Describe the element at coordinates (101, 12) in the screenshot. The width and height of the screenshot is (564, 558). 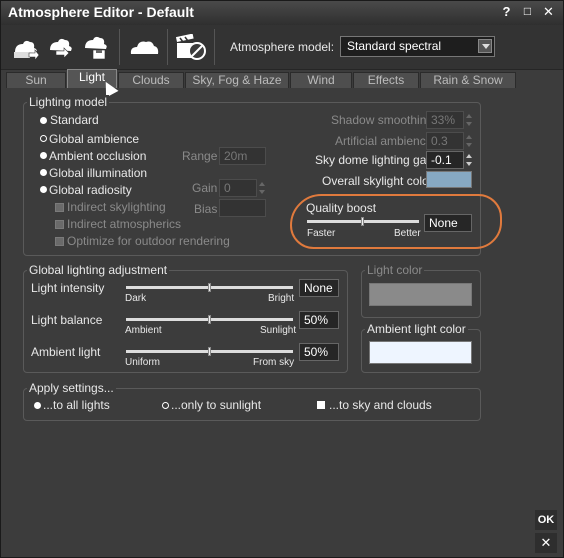
I see `window-title: Atmosphere Editor - Default` at that location.